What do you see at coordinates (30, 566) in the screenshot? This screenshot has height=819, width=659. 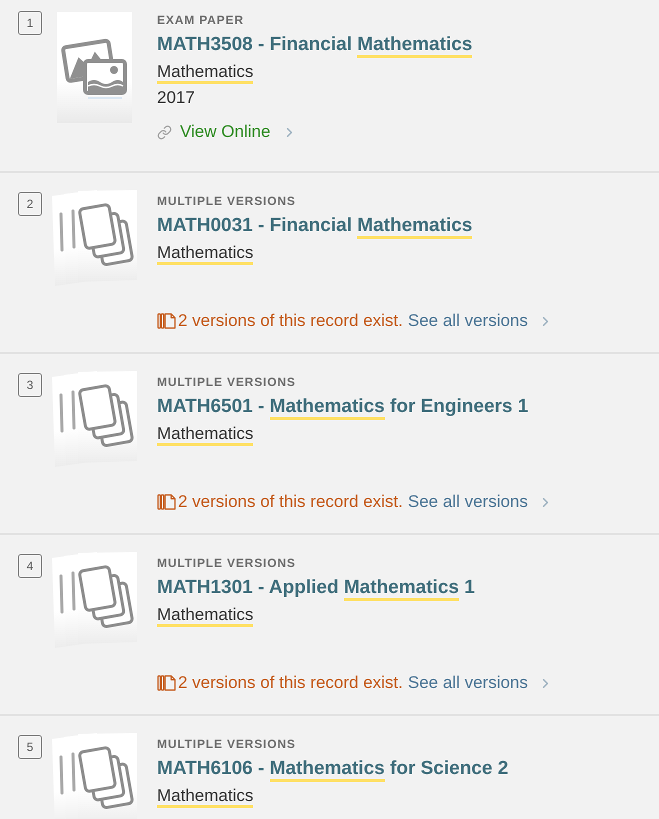 I see `result-number: 4` at bounding box center [30, 566].